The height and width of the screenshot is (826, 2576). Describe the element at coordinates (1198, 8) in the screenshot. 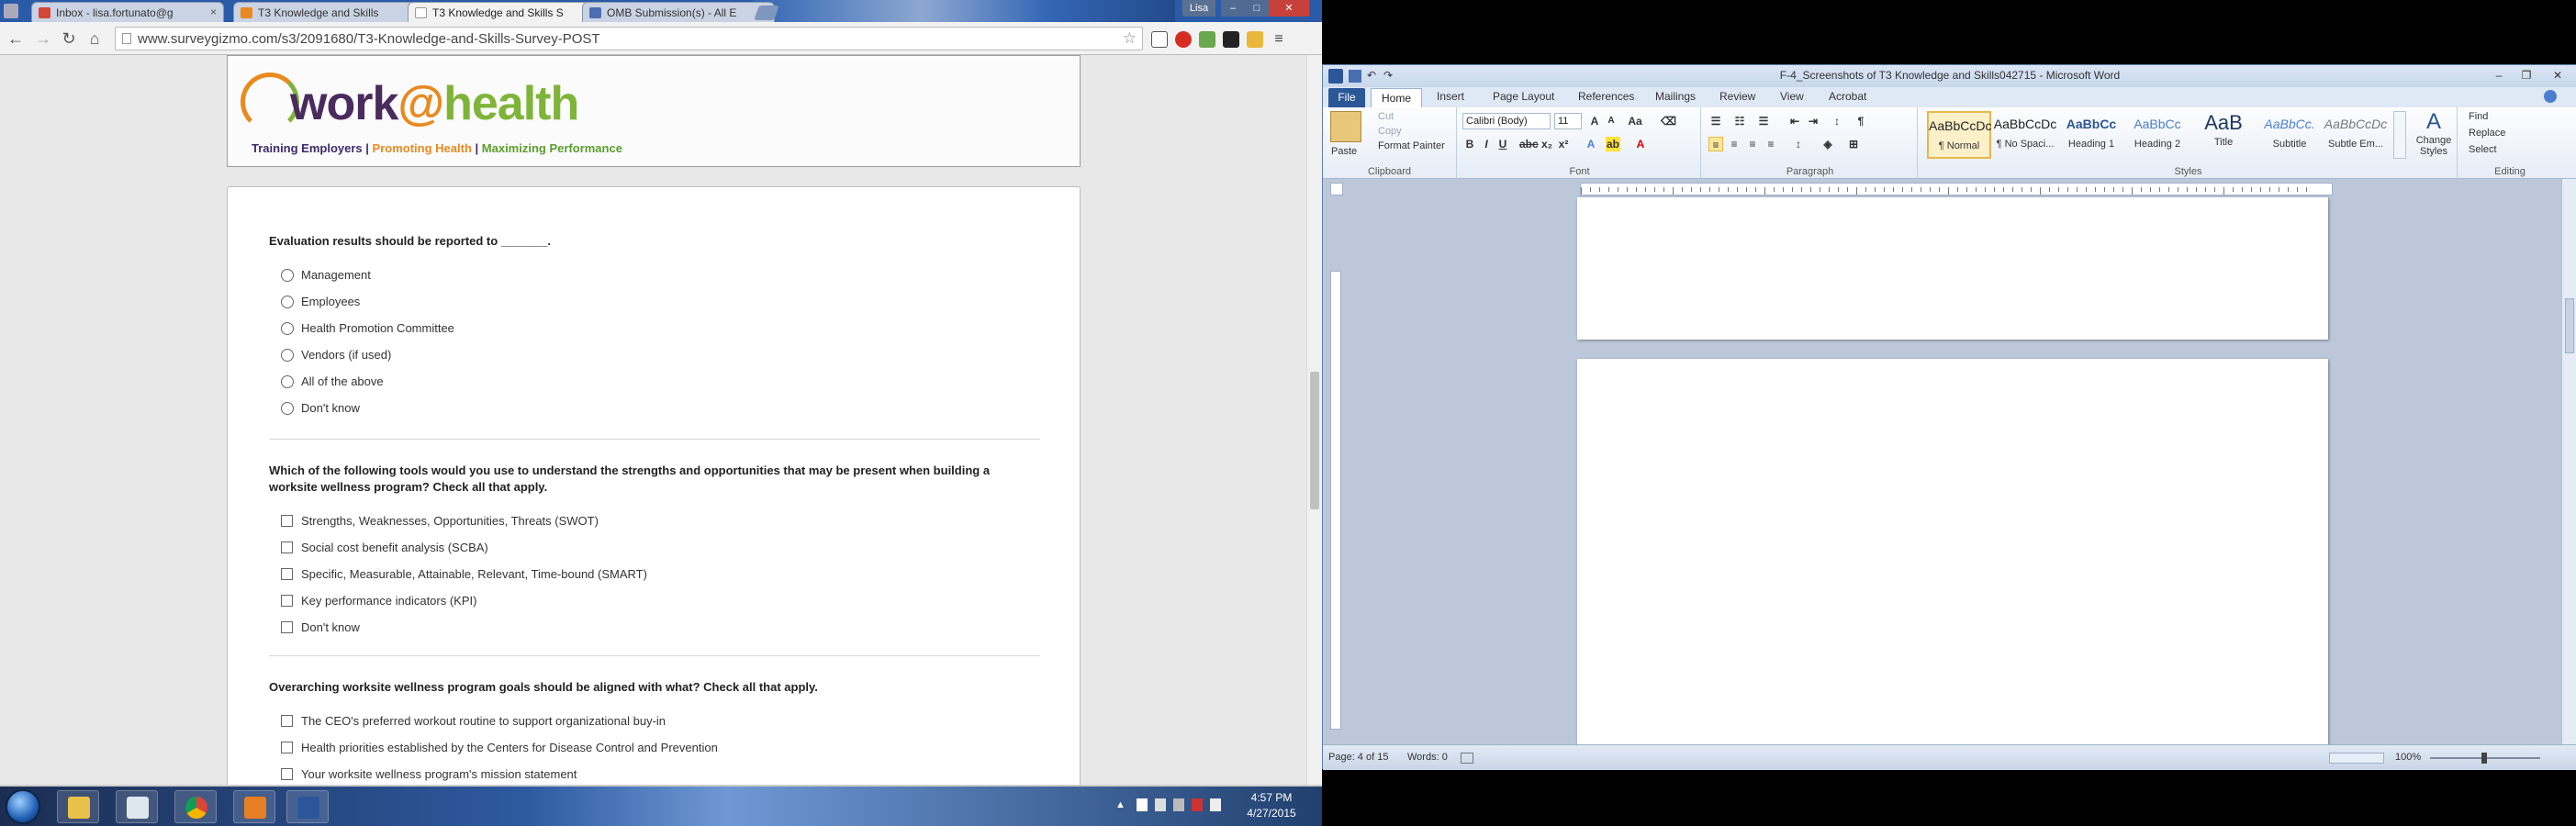

I see `user-badge: Lisa` at that location.